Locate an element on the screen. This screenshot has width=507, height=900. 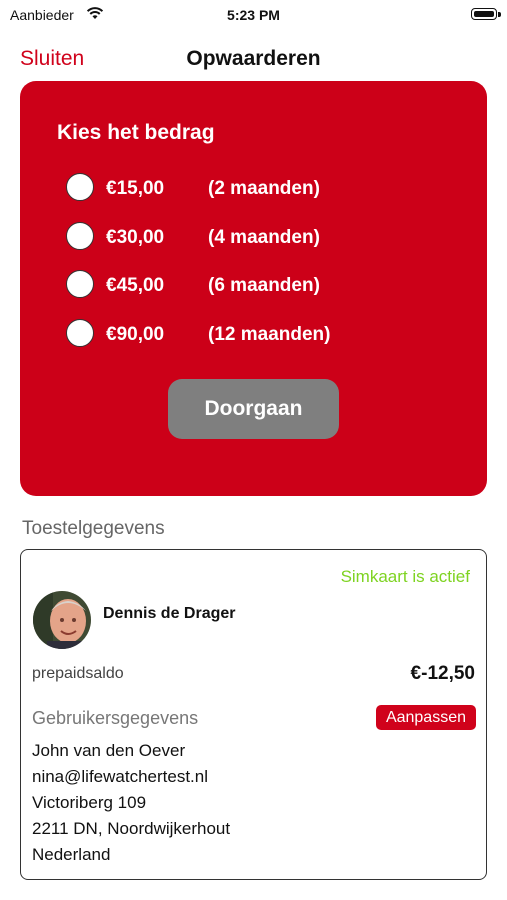
status-bar: Aanbieder 5:23 PM is located at coordinates (253, 15).